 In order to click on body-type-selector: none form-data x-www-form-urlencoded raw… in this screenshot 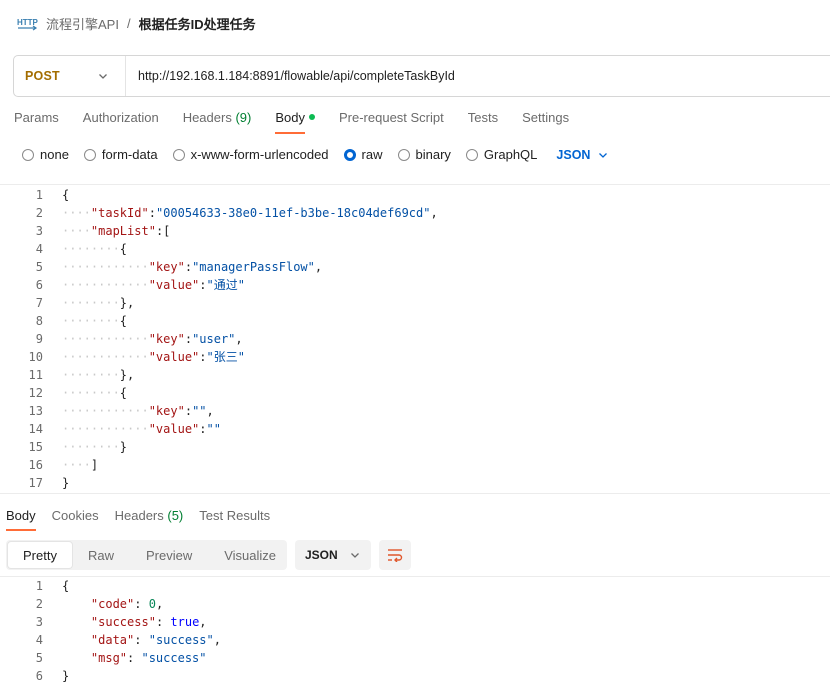, I will do `click(315, 154)`.